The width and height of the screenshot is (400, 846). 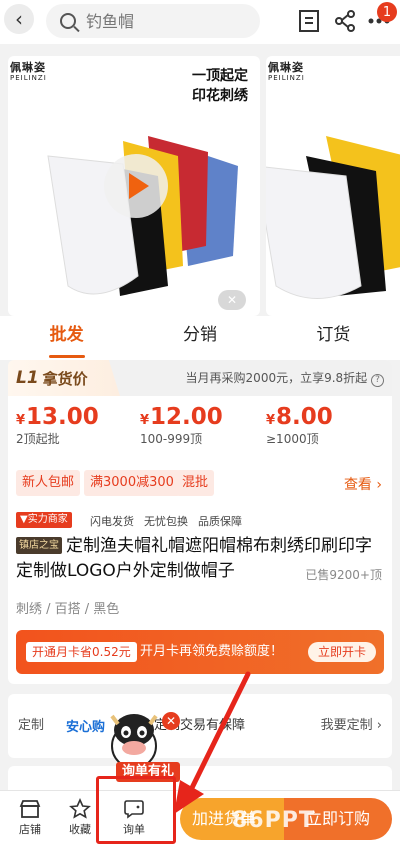 I want to click on annotation-highlight-box, so click(x=136, y=810).